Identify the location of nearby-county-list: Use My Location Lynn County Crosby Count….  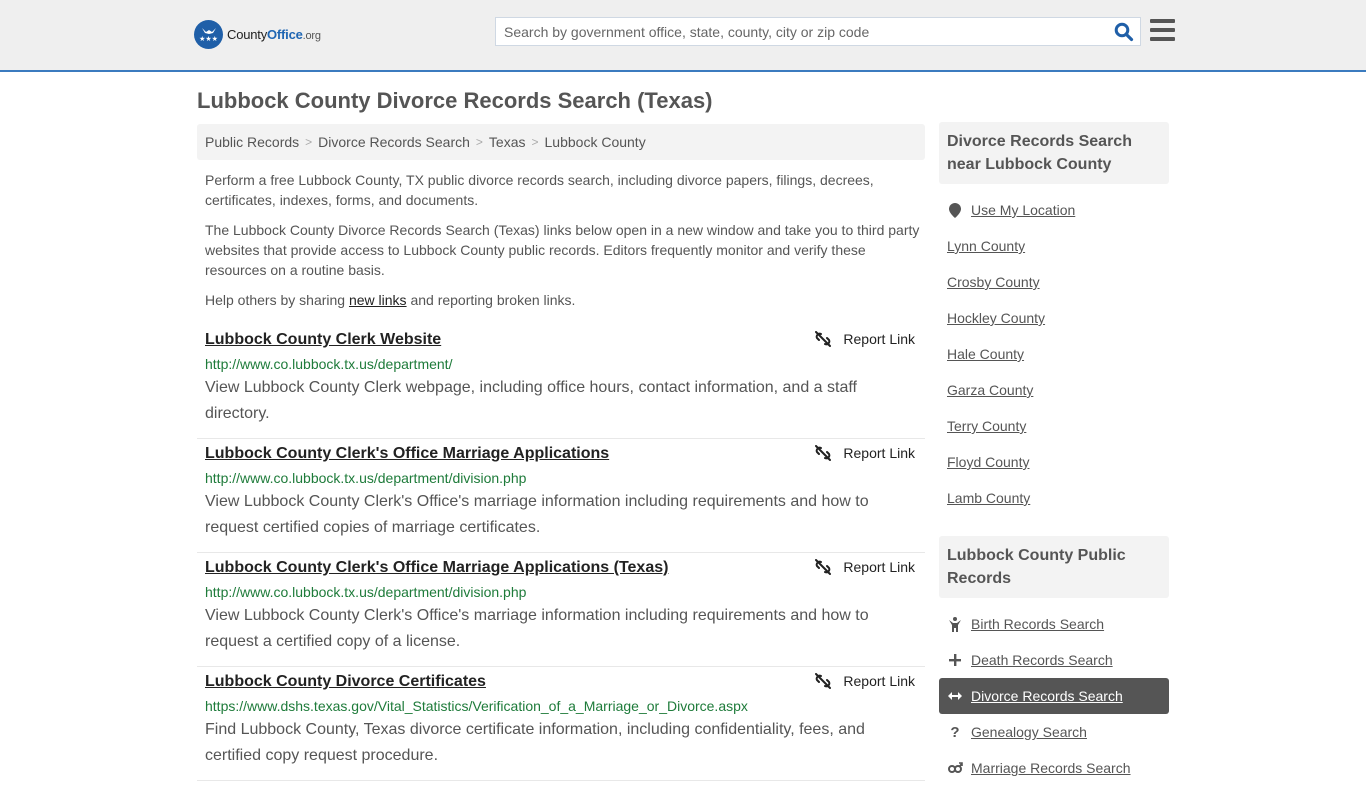
(1054, 354).